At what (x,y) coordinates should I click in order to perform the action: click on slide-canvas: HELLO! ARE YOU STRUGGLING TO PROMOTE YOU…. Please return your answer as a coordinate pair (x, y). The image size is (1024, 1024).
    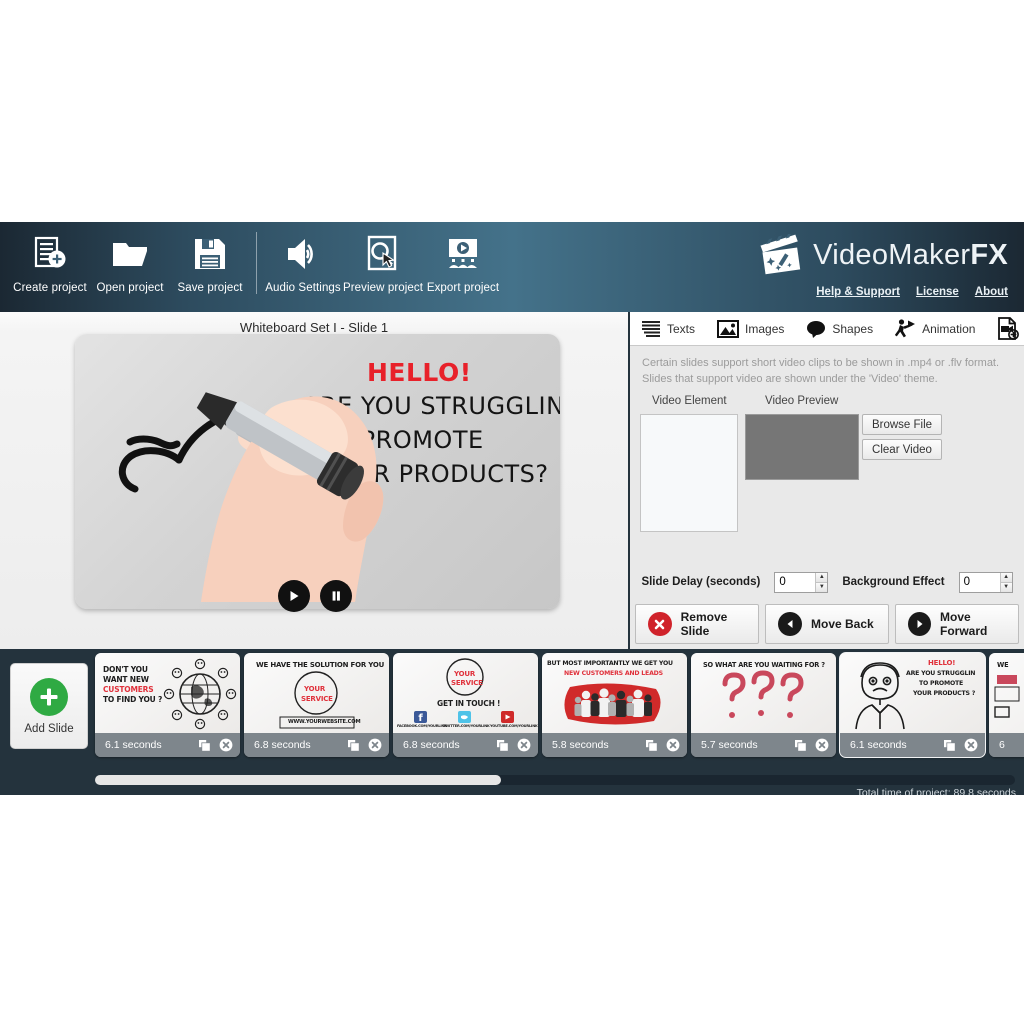
    Looking at the image, I should click on (317, 471).